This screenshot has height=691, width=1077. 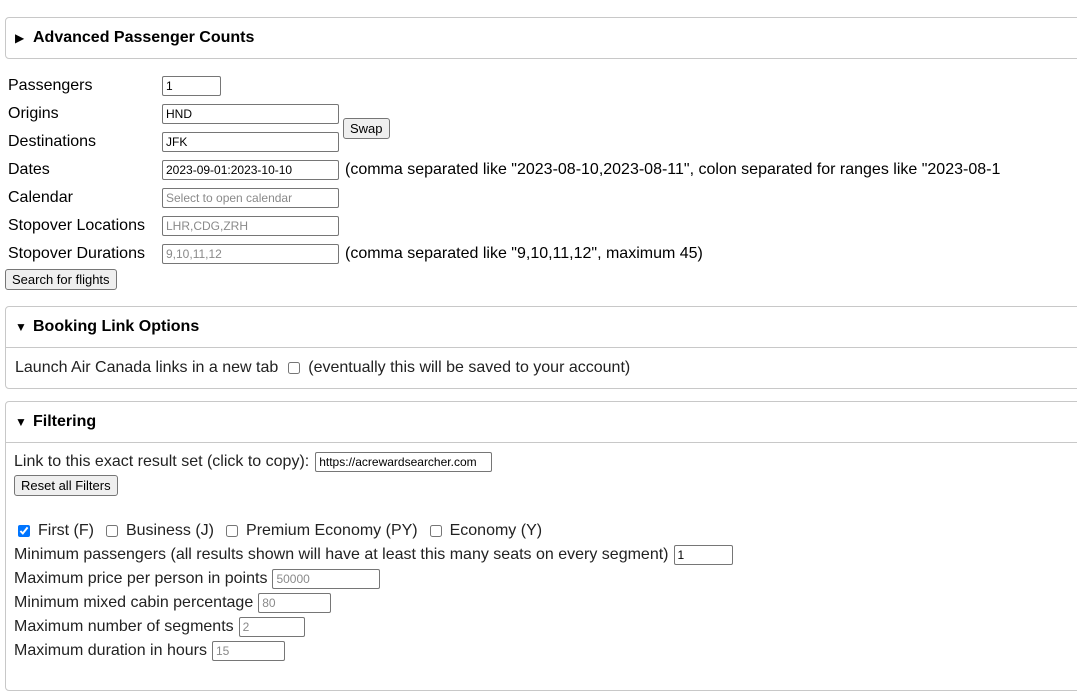 What do you see at coordinates (250, 254) in the screenshot?
I see `stopover-durations-input` at bounding box center [250, 254].